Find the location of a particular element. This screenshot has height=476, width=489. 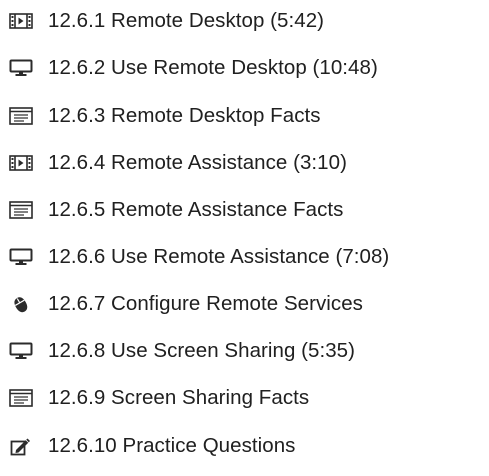

lesson-label: 12.6.2 Use Remote Desktop (10:48) is located at coordinates (213, 67).